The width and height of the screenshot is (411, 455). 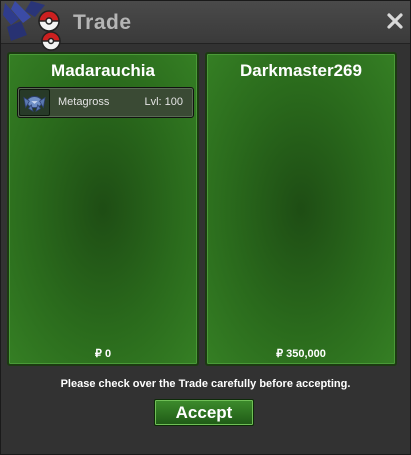 I want to click on metagross-sprite-icon, so click(x=34, y=102).